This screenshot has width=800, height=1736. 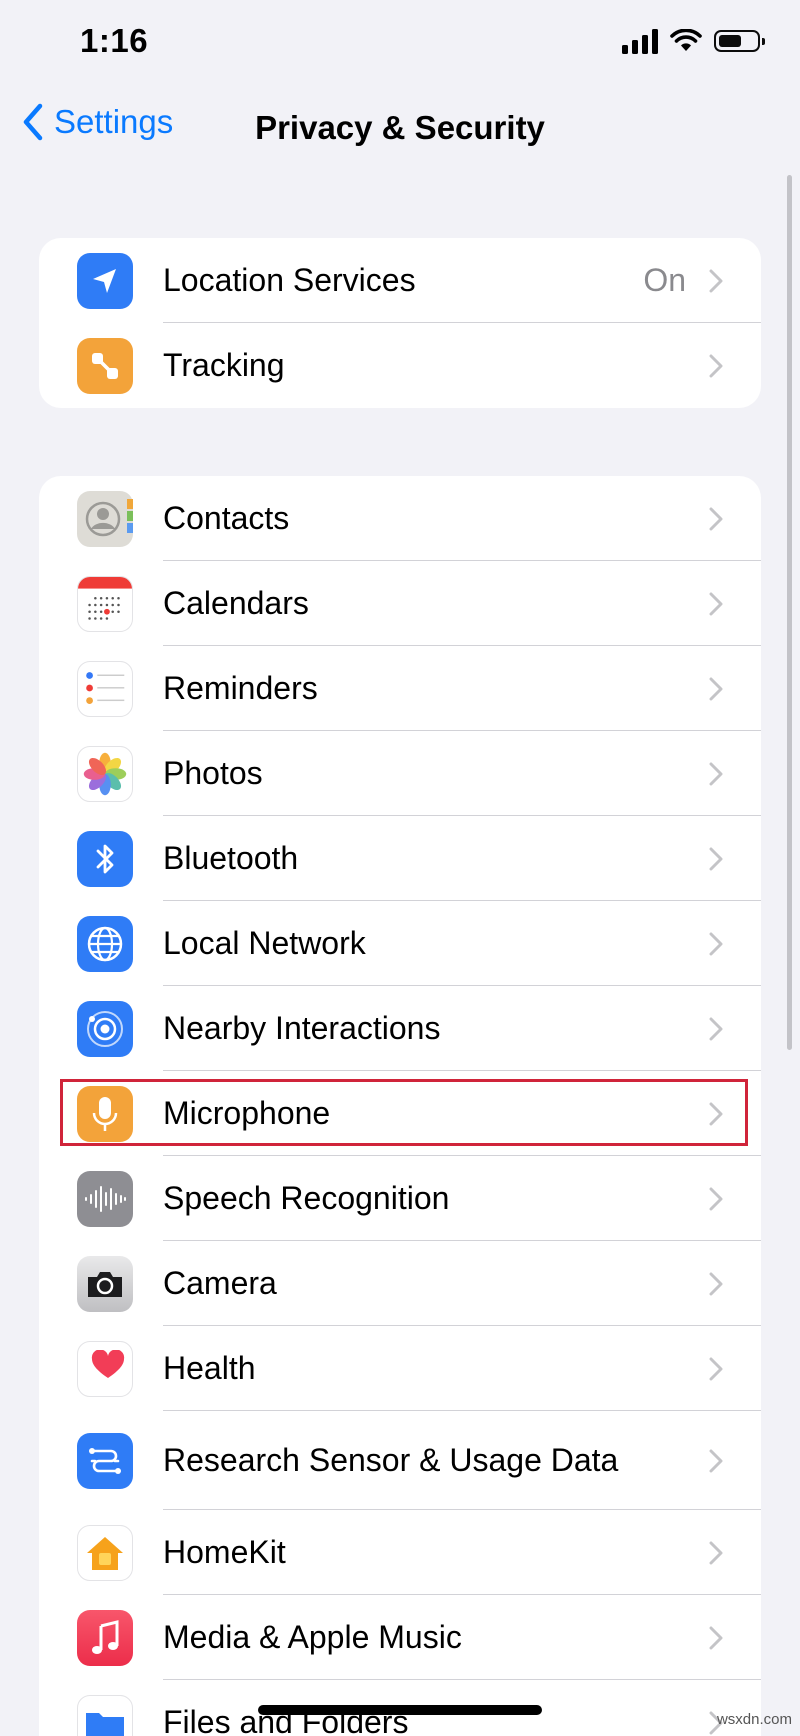 I want to click on nearby-interactions-icon, so click(x=105, y=1029).